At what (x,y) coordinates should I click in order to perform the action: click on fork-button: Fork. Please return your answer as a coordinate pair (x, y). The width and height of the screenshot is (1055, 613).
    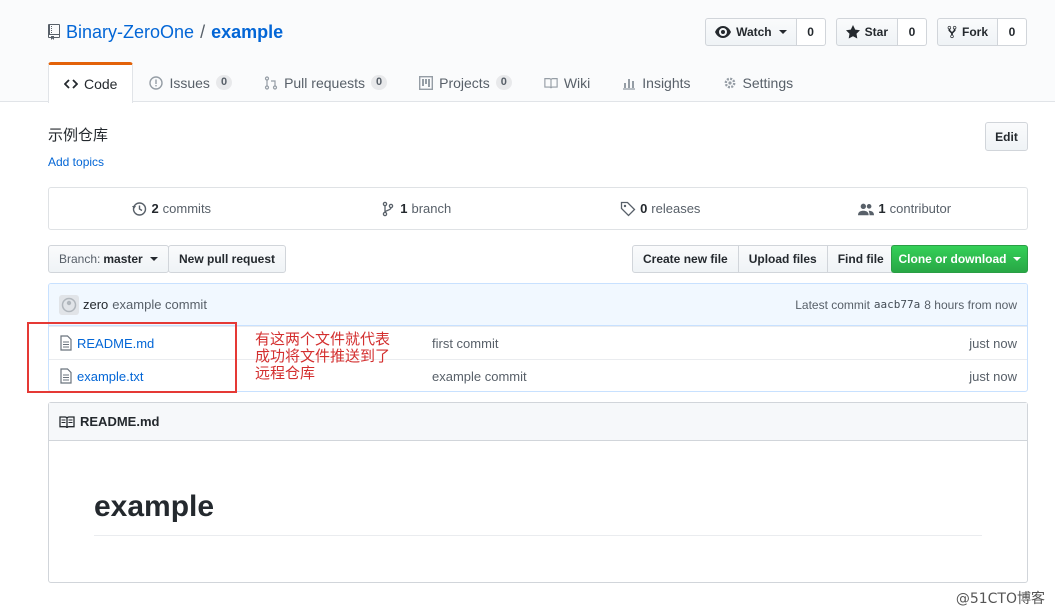
    Looking at the image, I should click on (967, 32).